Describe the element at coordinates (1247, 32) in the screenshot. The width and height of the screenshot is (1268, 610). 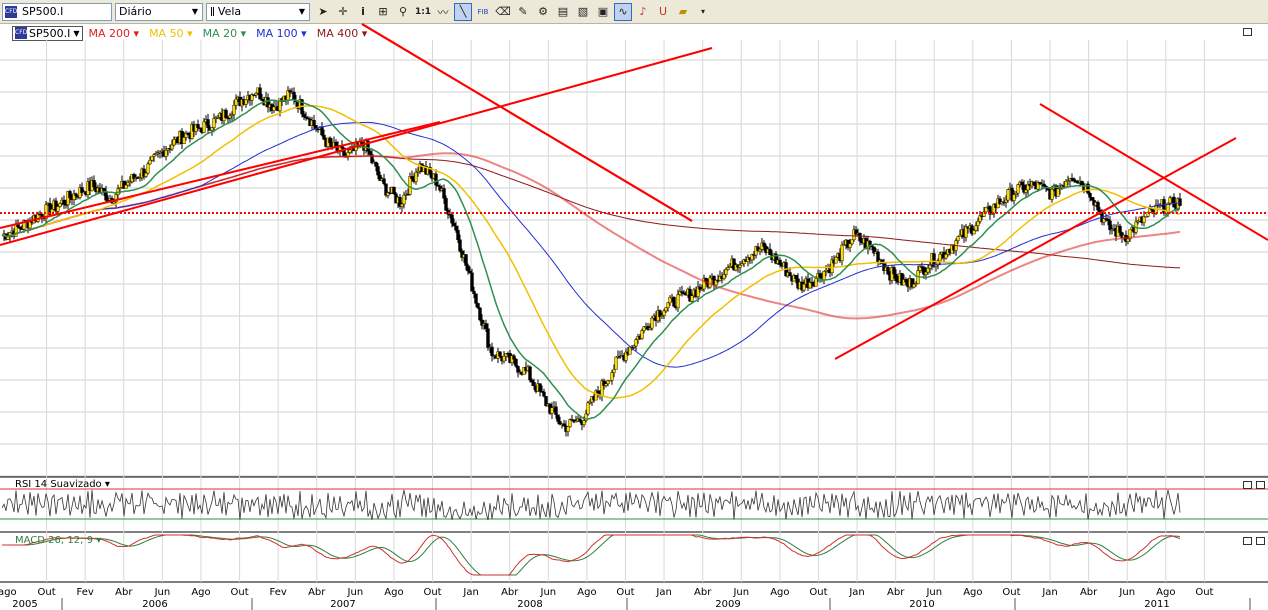
I see `maximize-price-panel-icon` at that location.